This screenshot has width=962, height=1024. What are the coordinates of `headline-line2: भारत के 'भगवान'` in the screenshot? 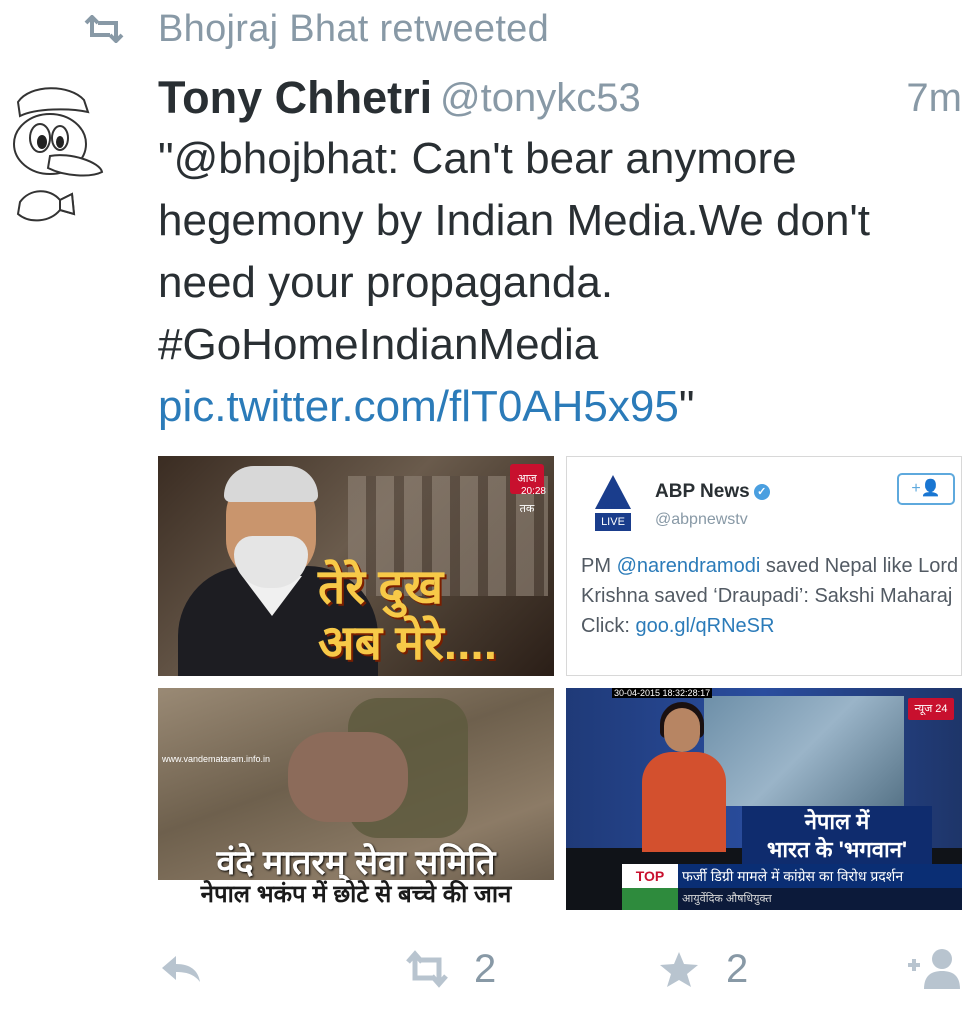 It's located at (837, 849).